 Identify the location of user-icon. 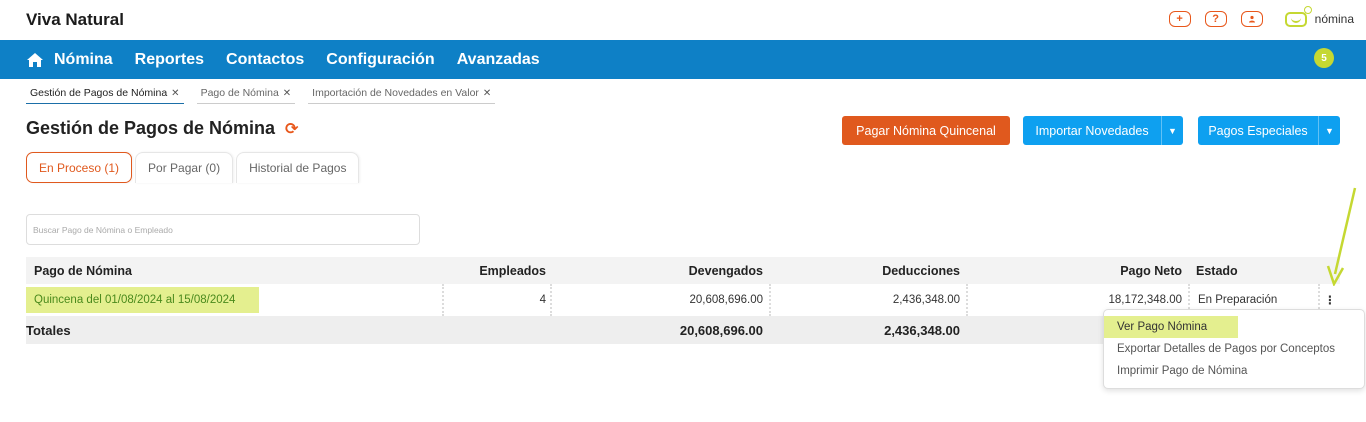
(1251, 19).